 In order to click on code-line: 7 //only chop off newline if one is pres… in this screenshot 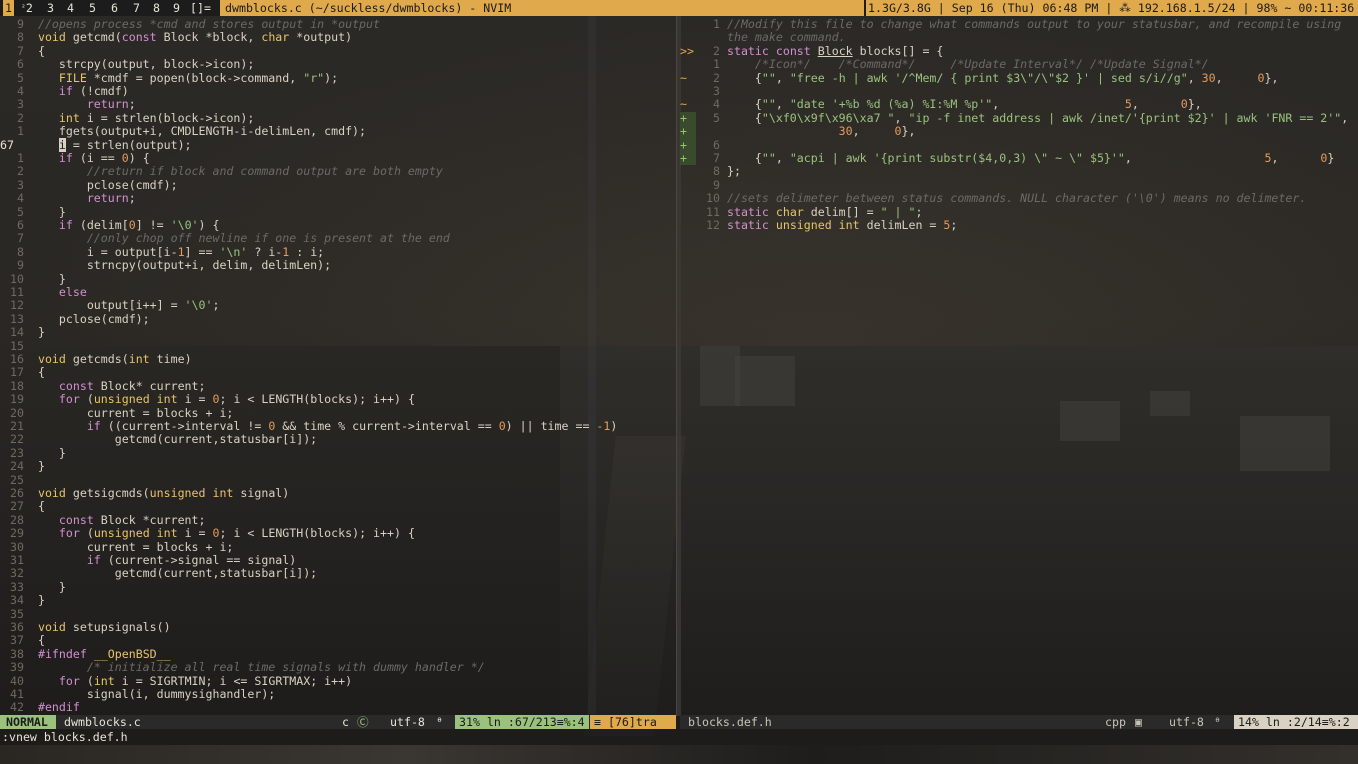, I will do `click(225, 238)`.